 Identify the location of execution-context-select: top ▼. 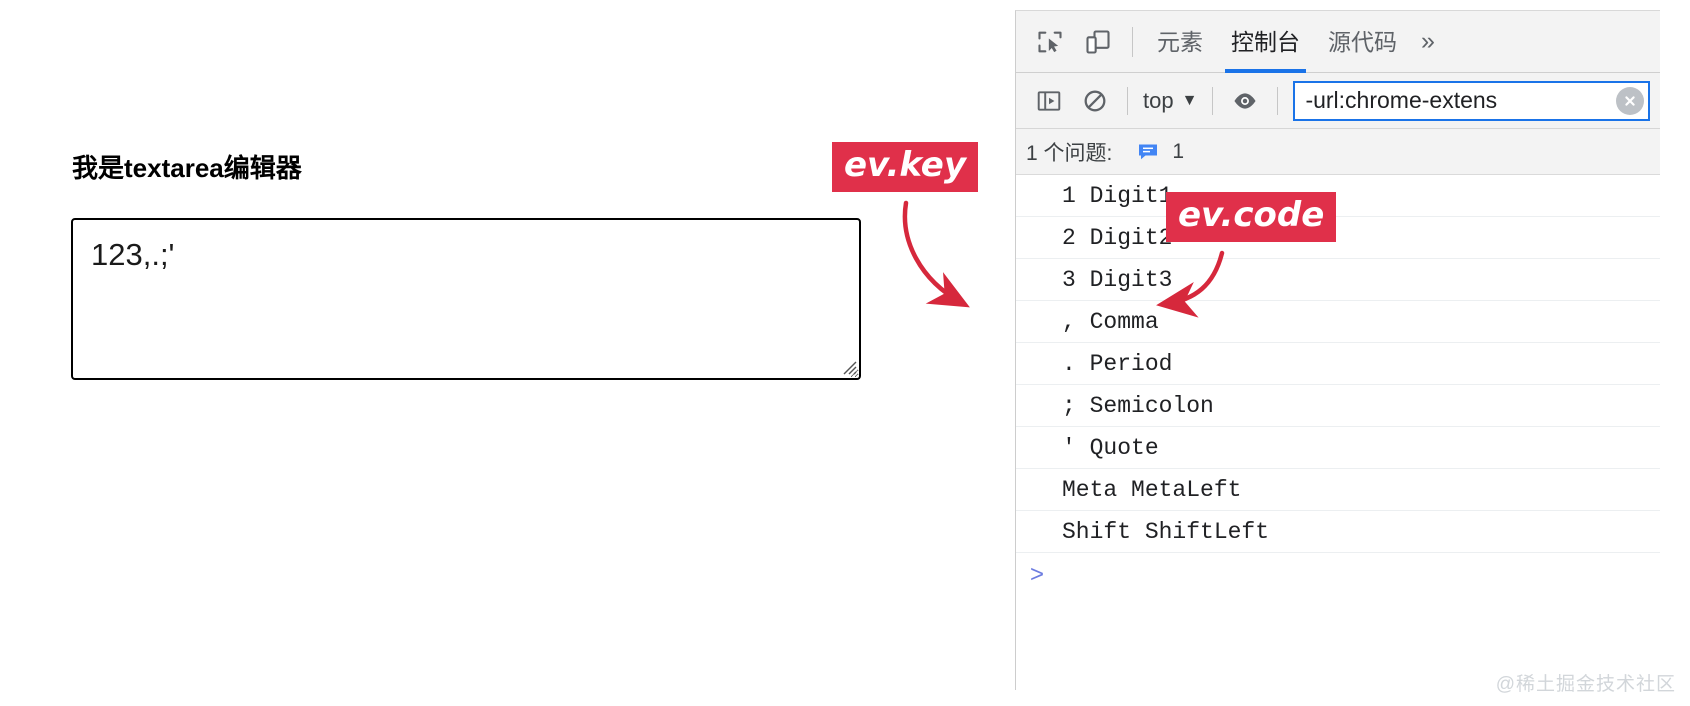
(1170, 101).